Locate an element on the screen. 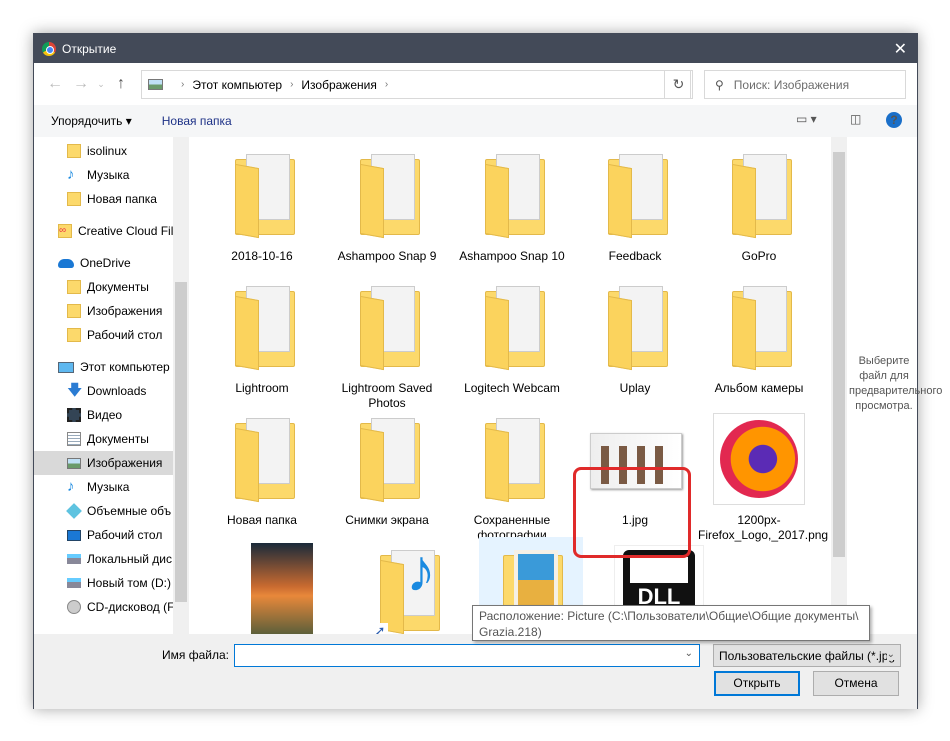 Image resolution: width=950 pixels, height=741 pixels. file-item: ♪ ➚ is located at coordinates (407, 587).